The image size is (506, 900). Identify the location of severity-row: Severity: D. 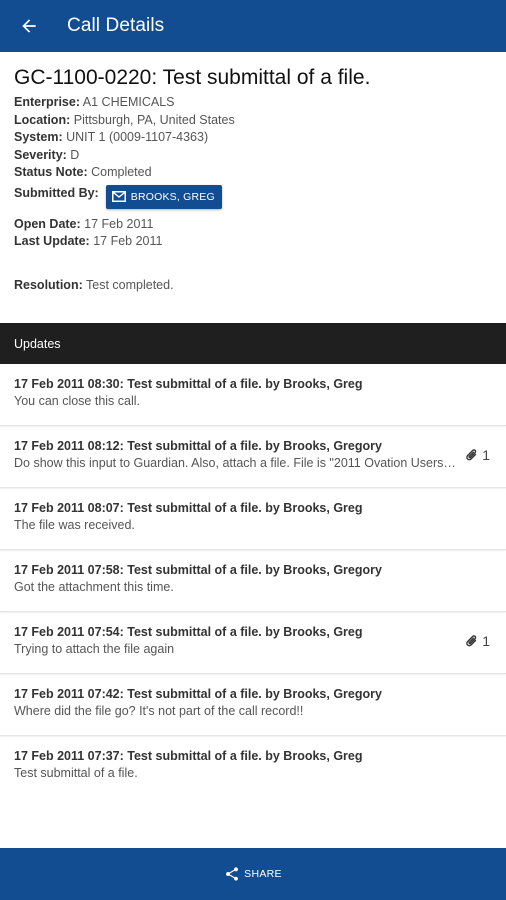
(254, 156).